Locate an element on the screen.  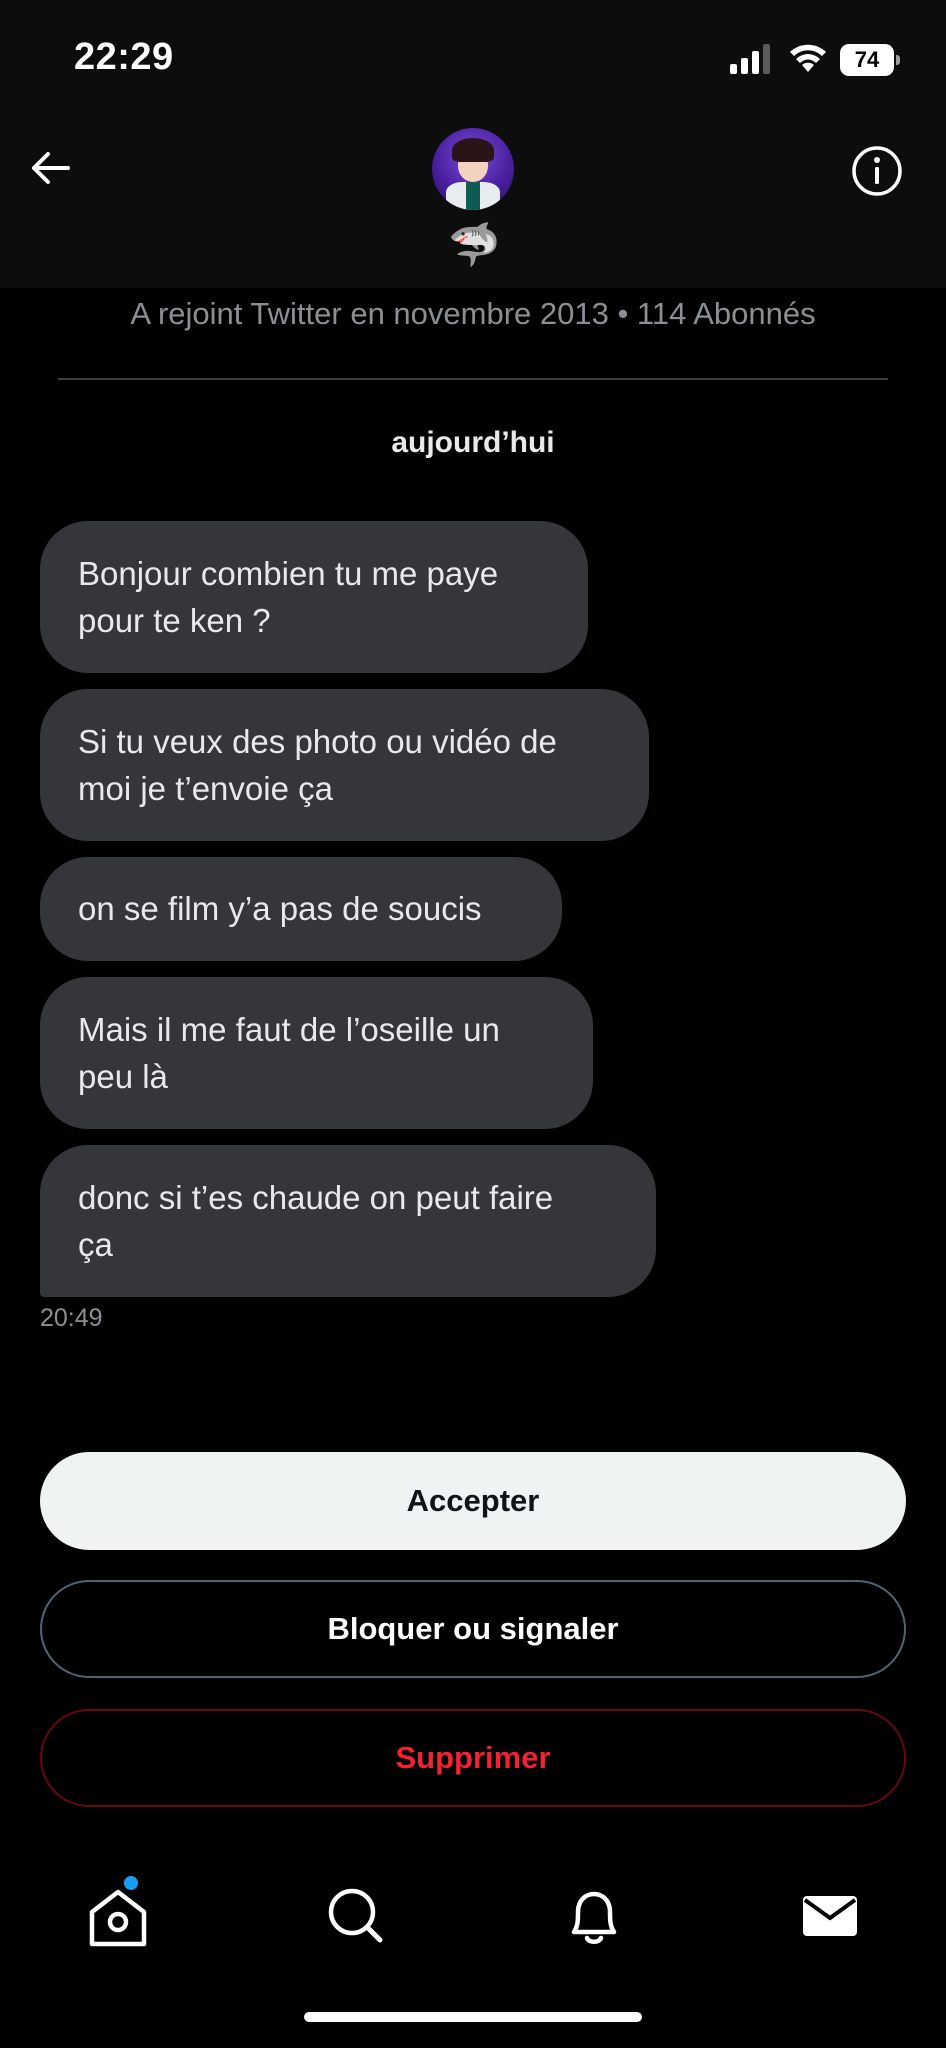
info-icon is located at coordinates (877, 171).